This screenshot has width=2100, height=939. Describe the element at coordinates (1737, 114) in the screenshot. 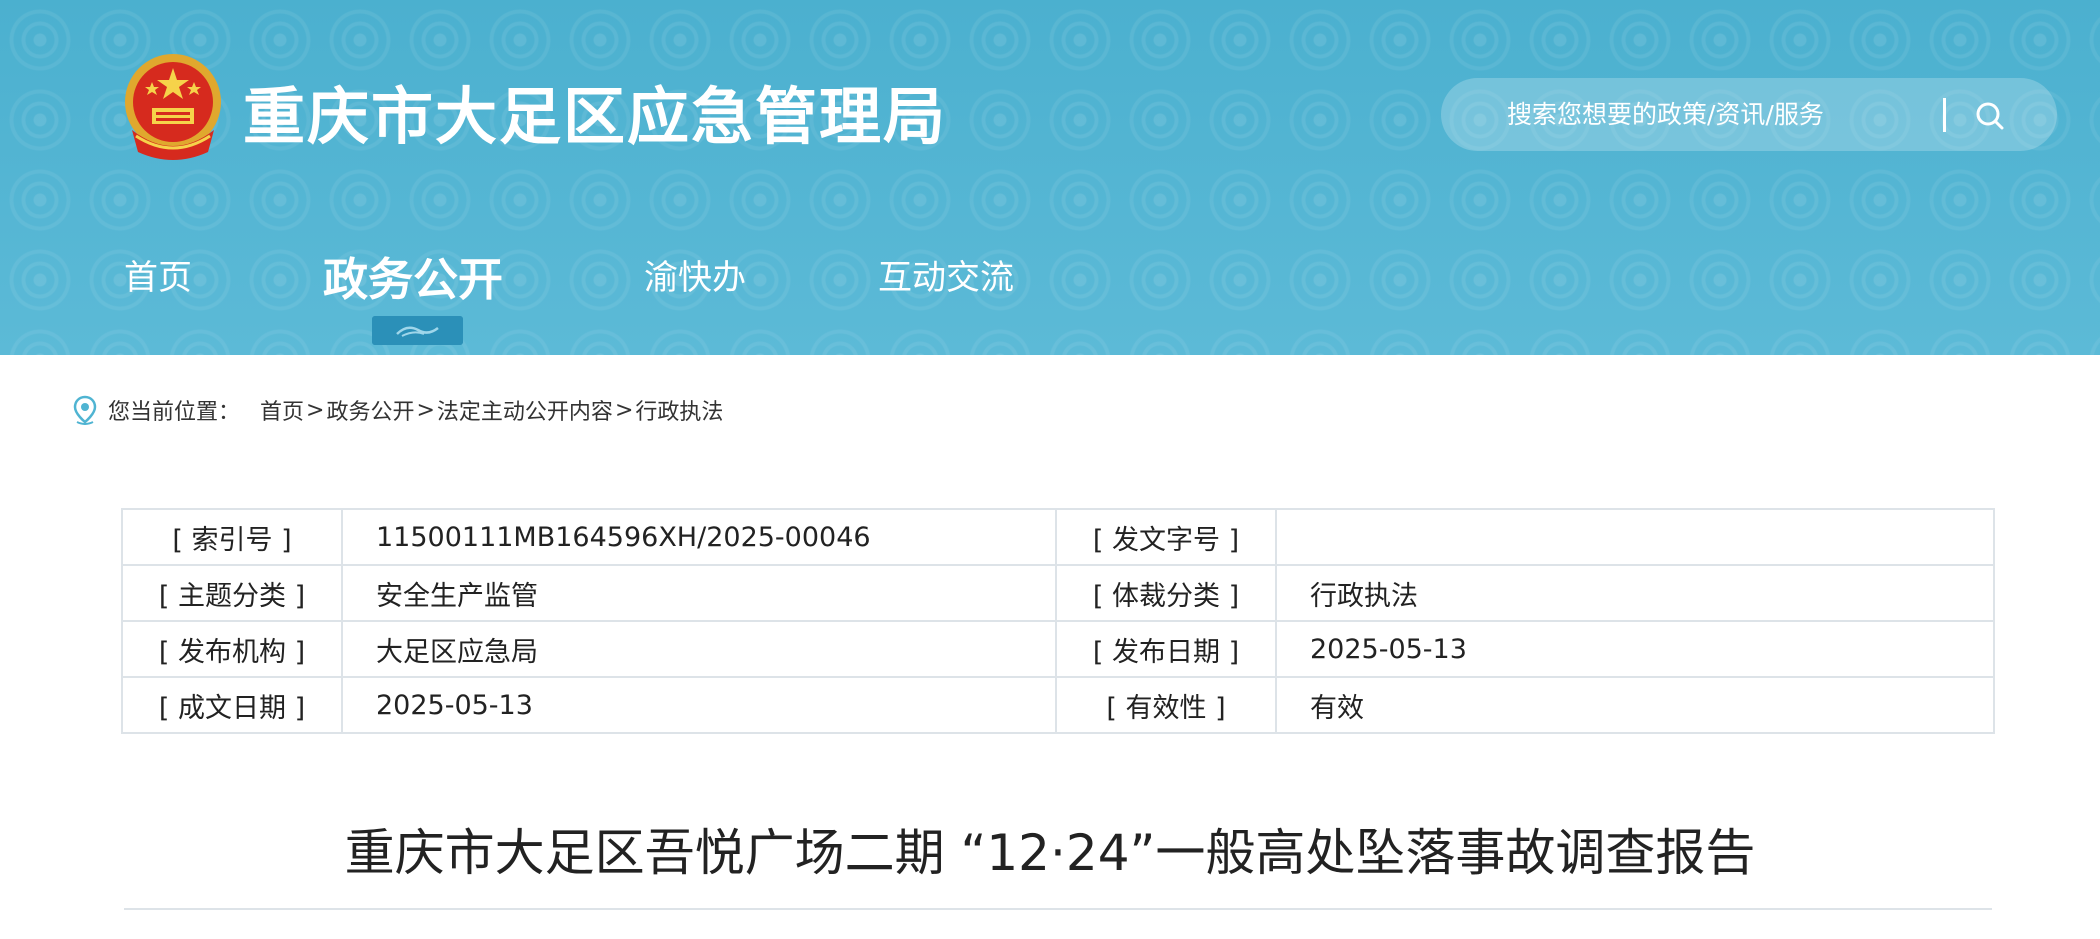

I see `search-input` at that location.